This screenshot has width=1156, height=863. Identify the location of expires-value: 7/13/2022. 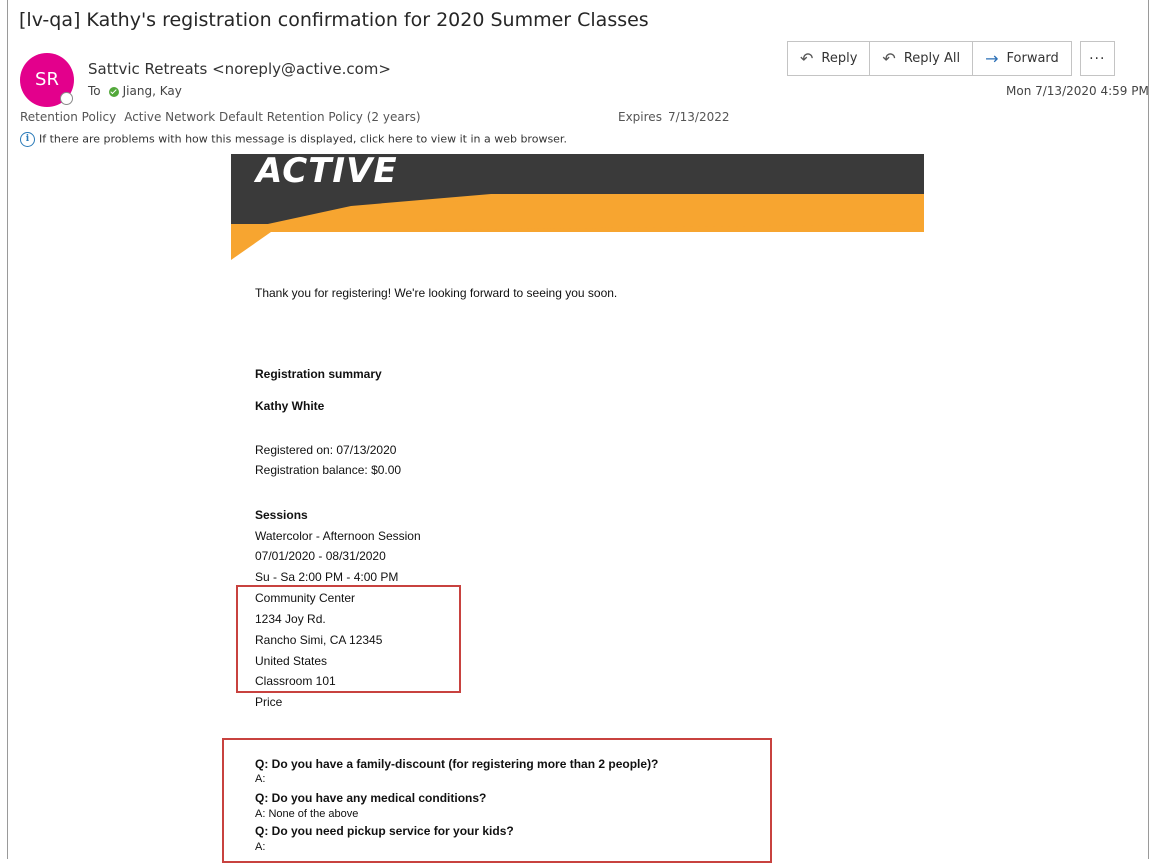
(698, 117).